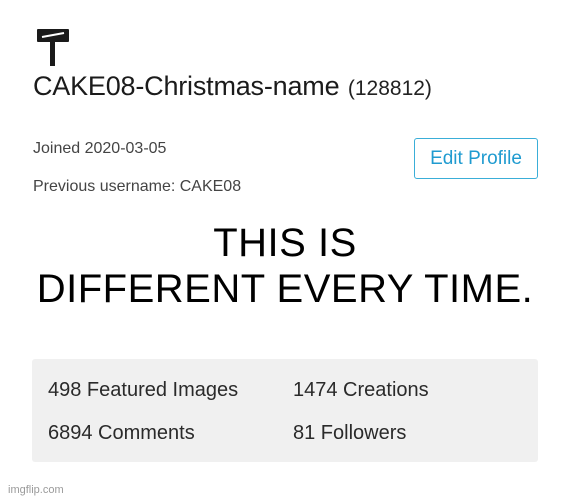 This screenshot has width=570, height=500. What do you see at coordinates (476, 158) in the screenshot?
I see `edit-profile-button: Edit Profile` at bounding box center [476, 158].